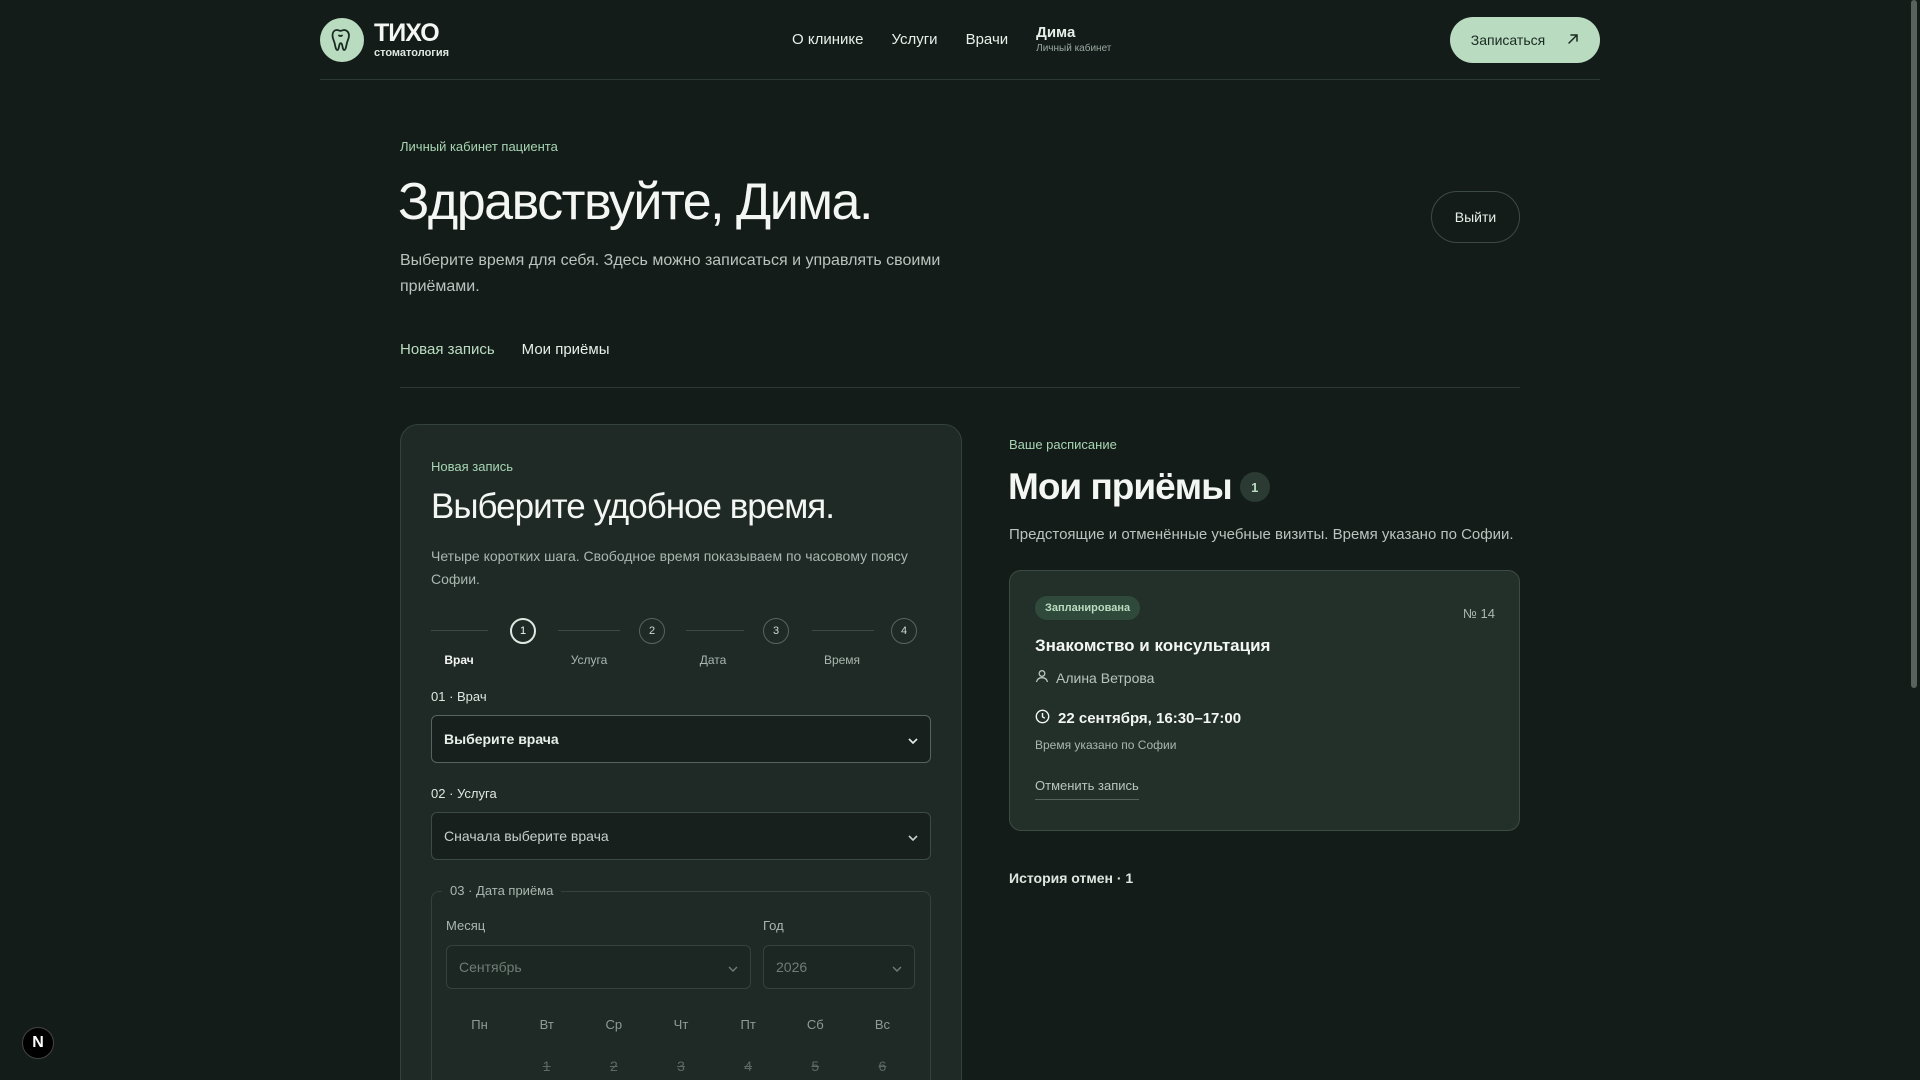 The height and width of the screenshot is (1080, 1920). I want to click on appointment-timezone-note: Время указано по Софии, so click(1106, 745).